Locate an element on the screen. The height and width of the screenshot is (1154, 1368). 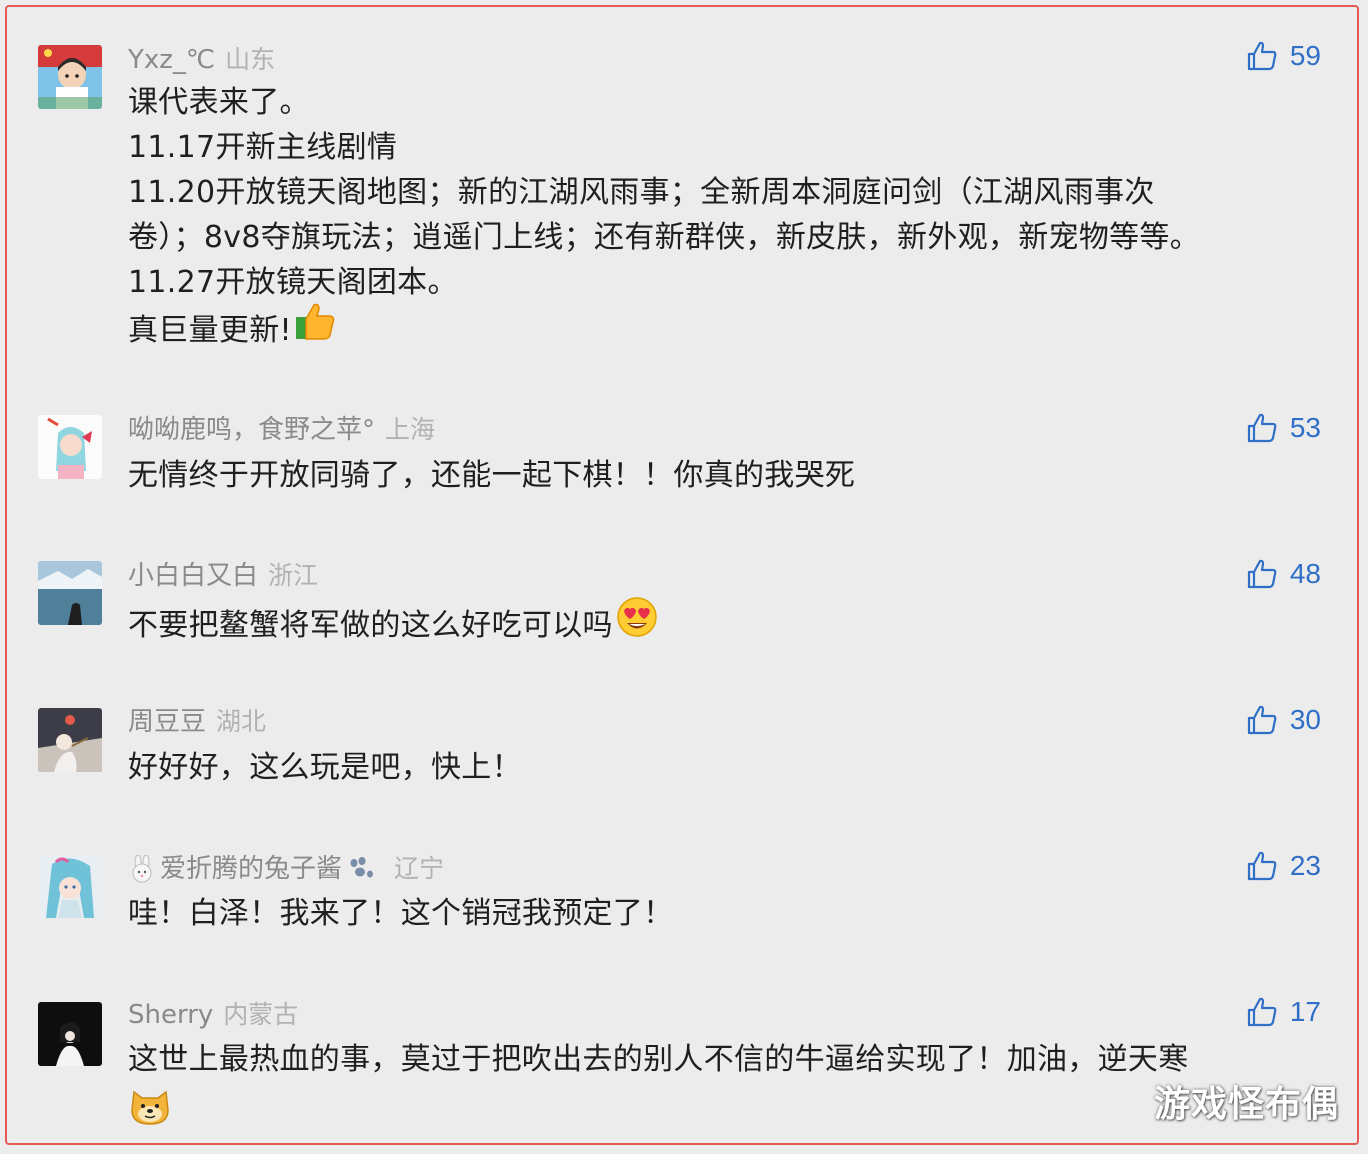
comment-meta: Sherry 内蒙古 is located at coordinates (213, 1015).